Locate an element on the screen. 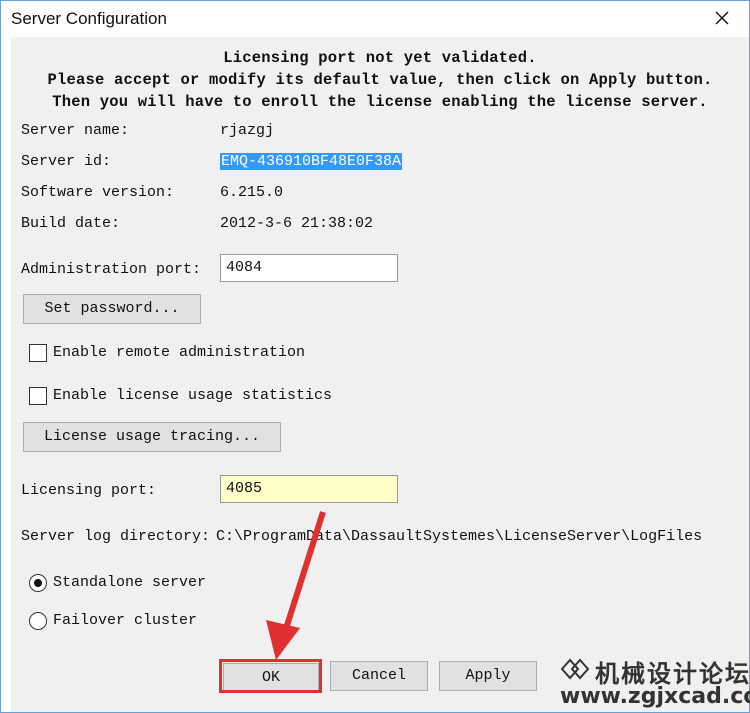 This screenshot has width=750, height=713. apply-button: Apply is located at coordinates (488, 676).